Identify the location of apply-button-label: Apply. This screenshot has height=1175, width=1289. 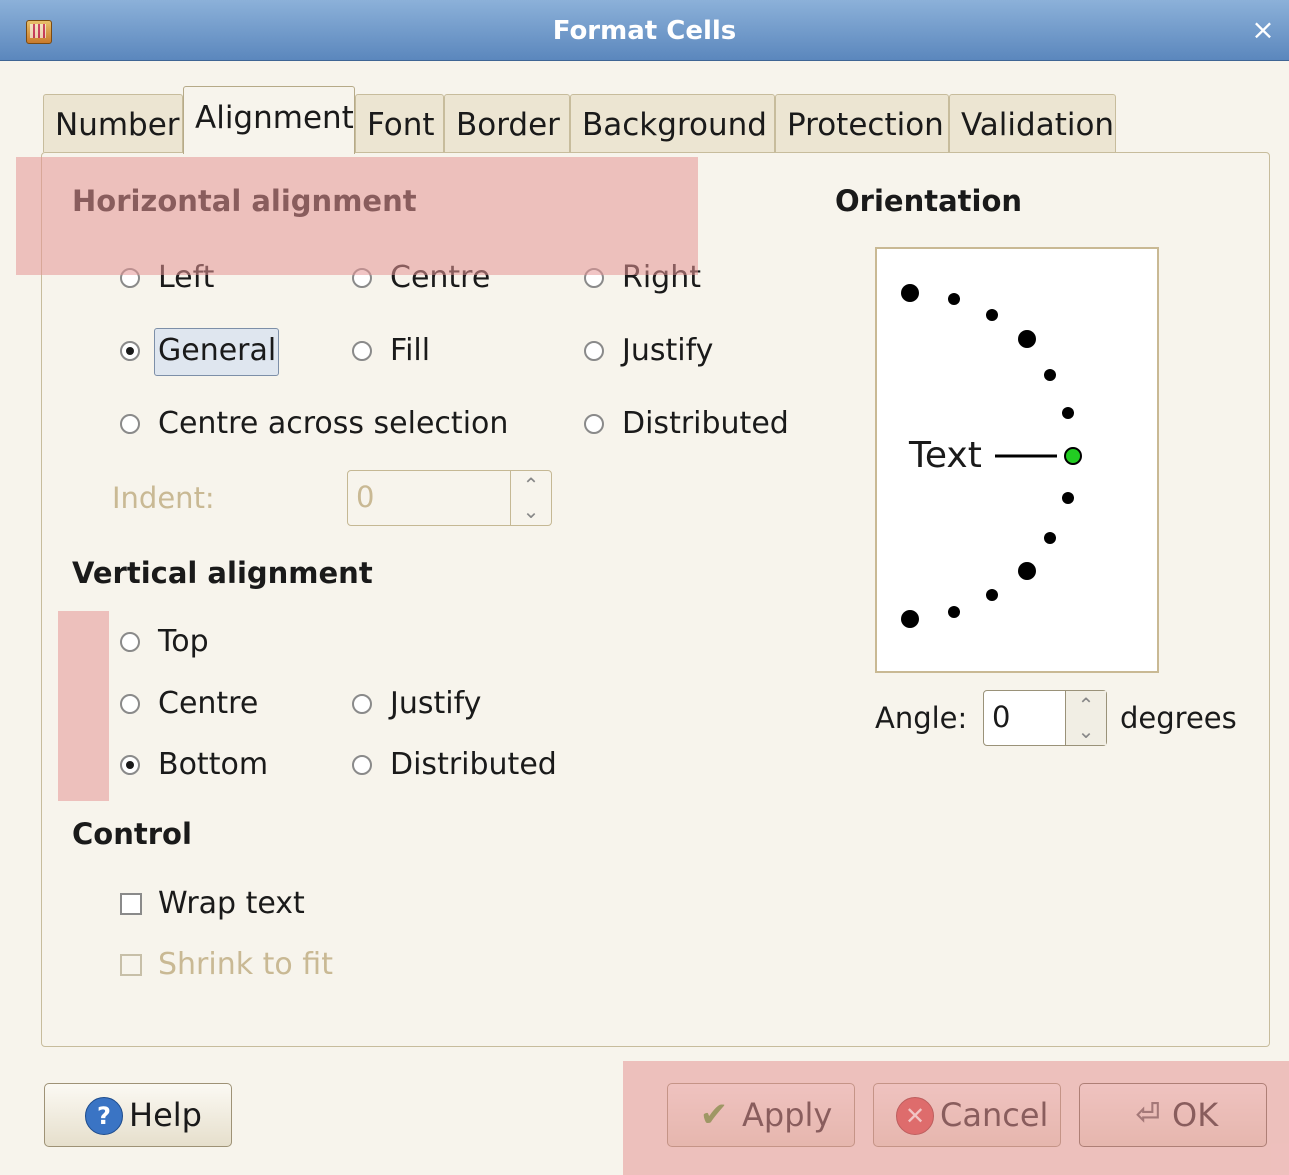
(787, 1115).